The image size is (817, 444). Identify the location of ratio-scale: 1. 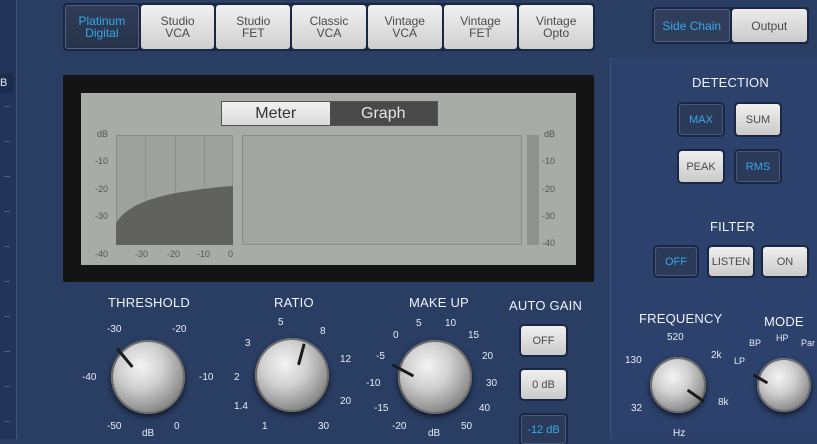
(265, 426).